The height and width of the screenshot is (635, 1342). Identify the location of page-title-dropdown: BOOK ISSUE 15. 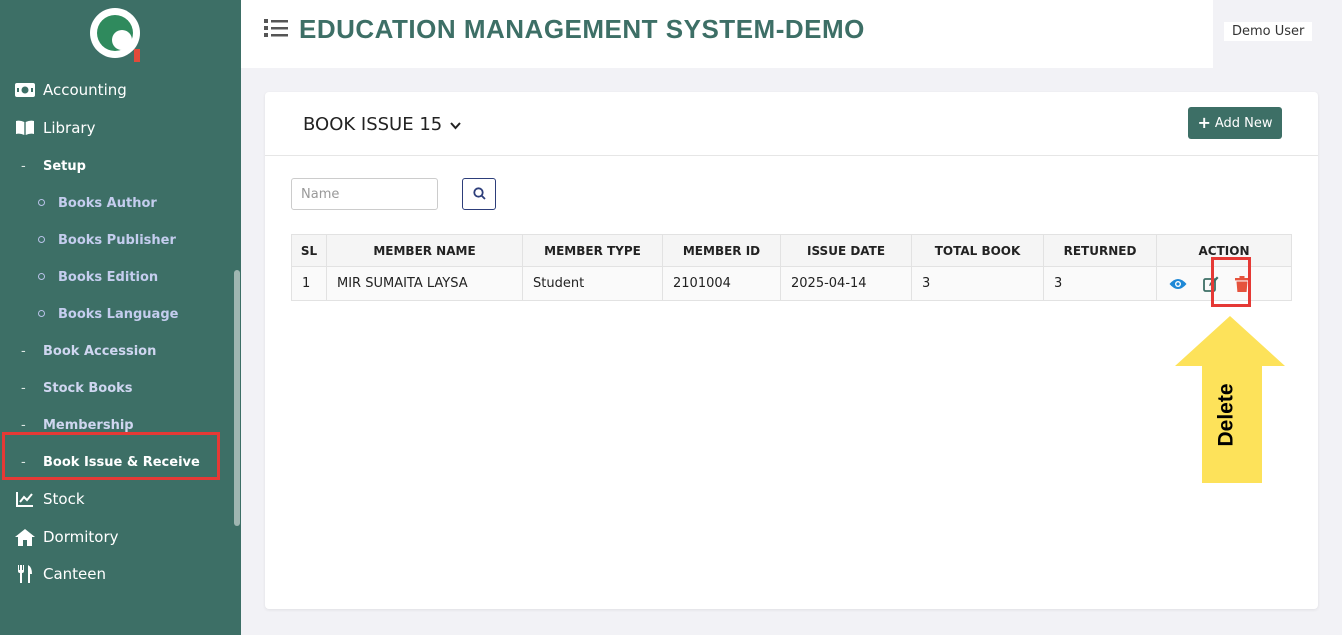
(382, 124).